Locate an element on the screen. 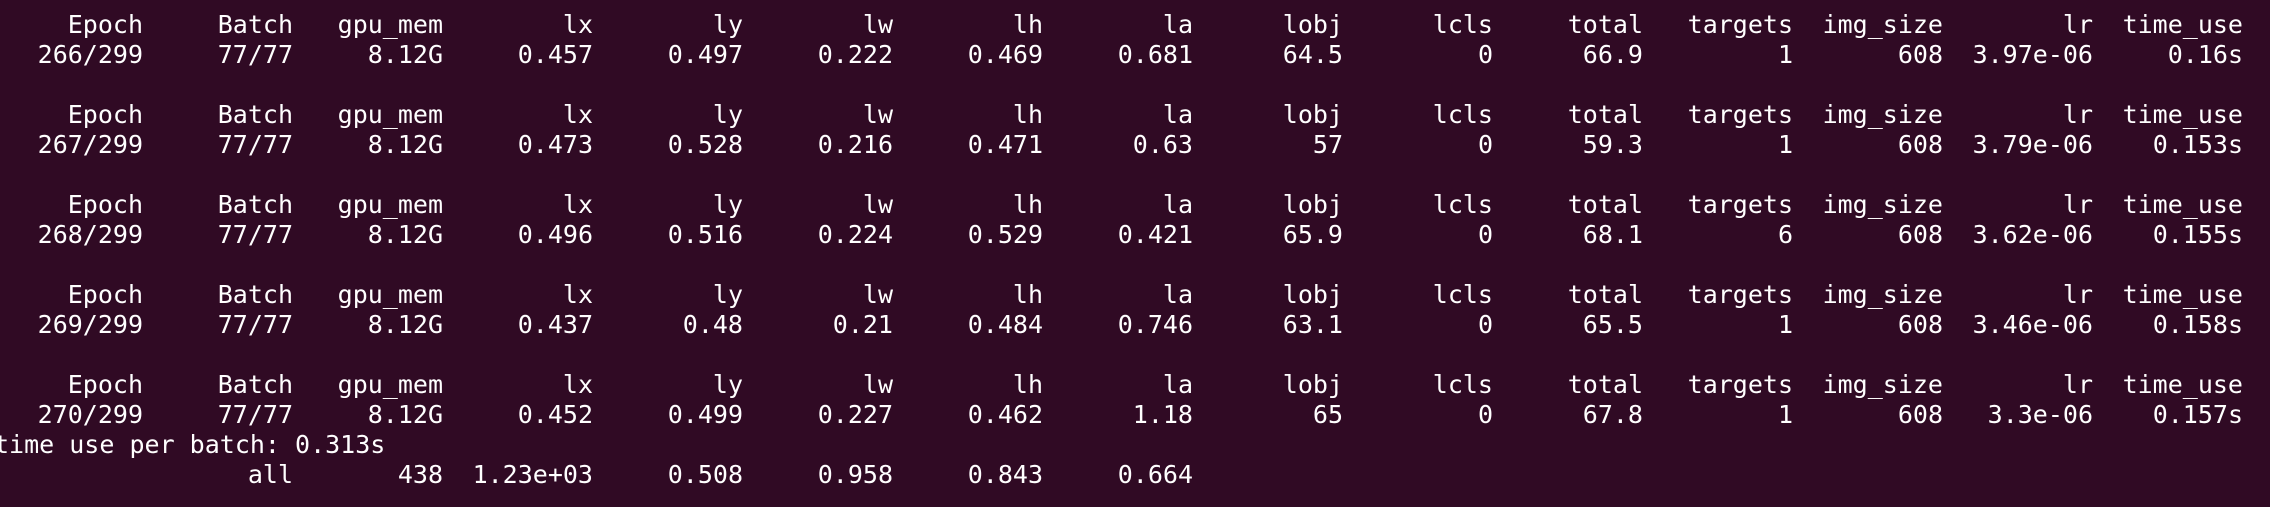 This screenshot has width=2270, height=507. value-lx: 0.473 is located at coordinates (555, 144).